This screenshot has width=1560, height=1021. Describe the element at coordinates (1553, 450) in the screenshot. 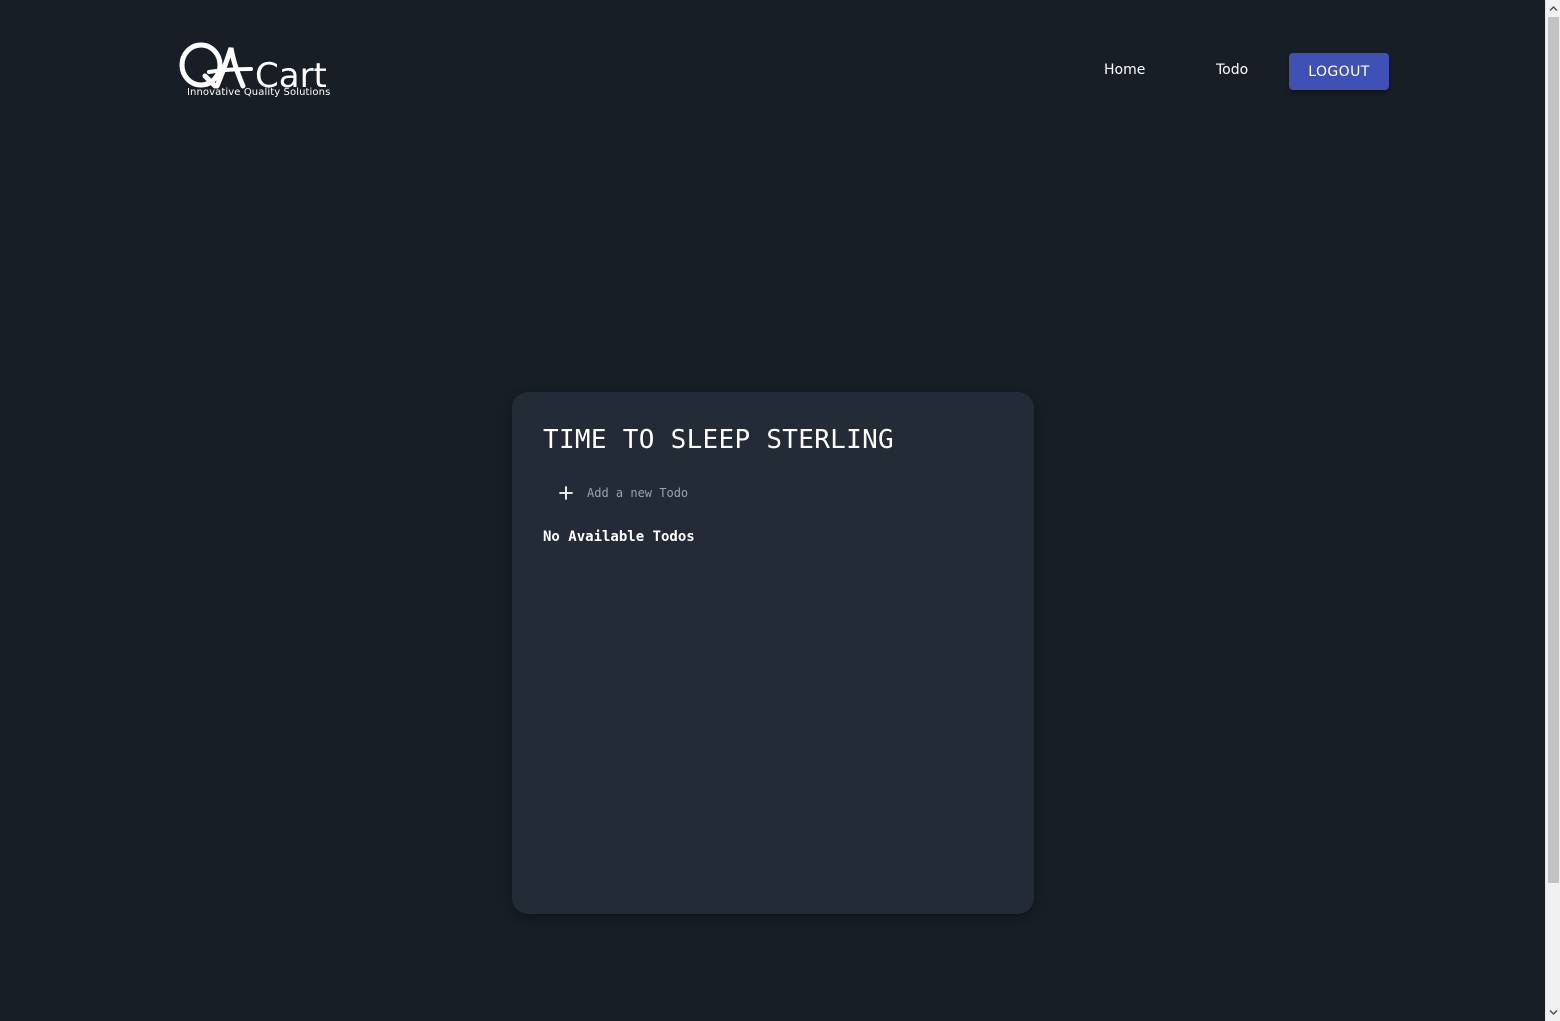

I see `scrollbar-thumb` at that location.